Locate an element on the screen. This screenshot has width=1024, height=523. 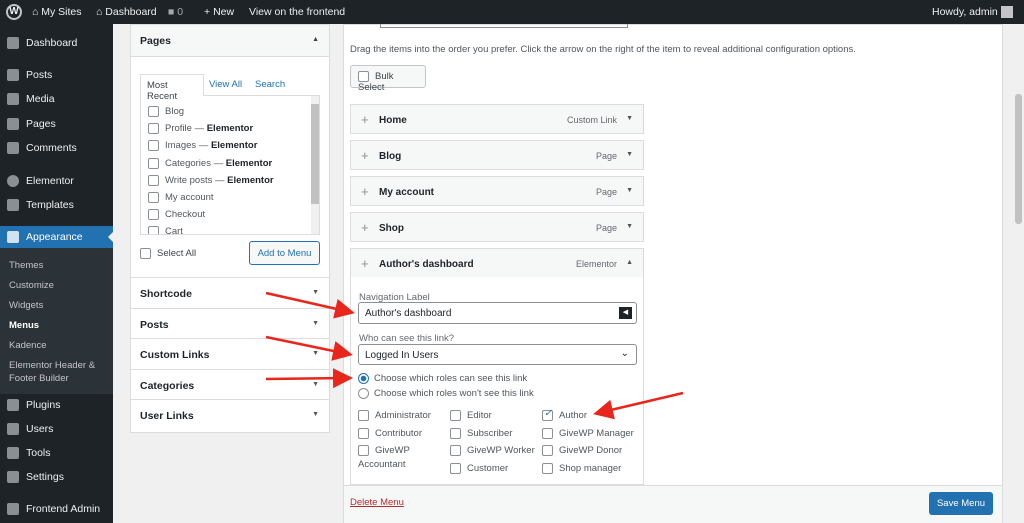
delete-menu-link: Delete Menu is located at coordinates (377, 502).